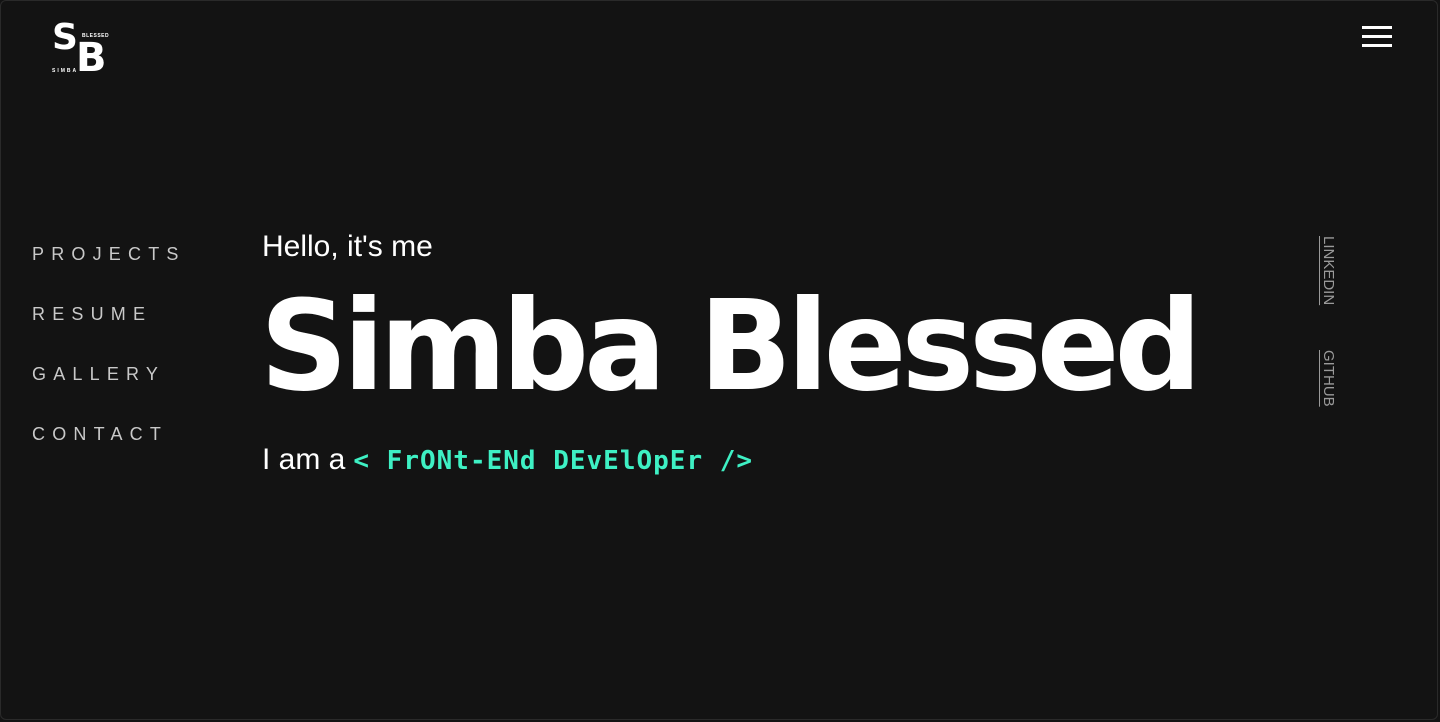 The height and width of the screenshot is (722, 1440). What do you see at coordinates (304, 459) in the screenshot?
I see `tagline-prefix: I am a` at bounding box center [304, 459].